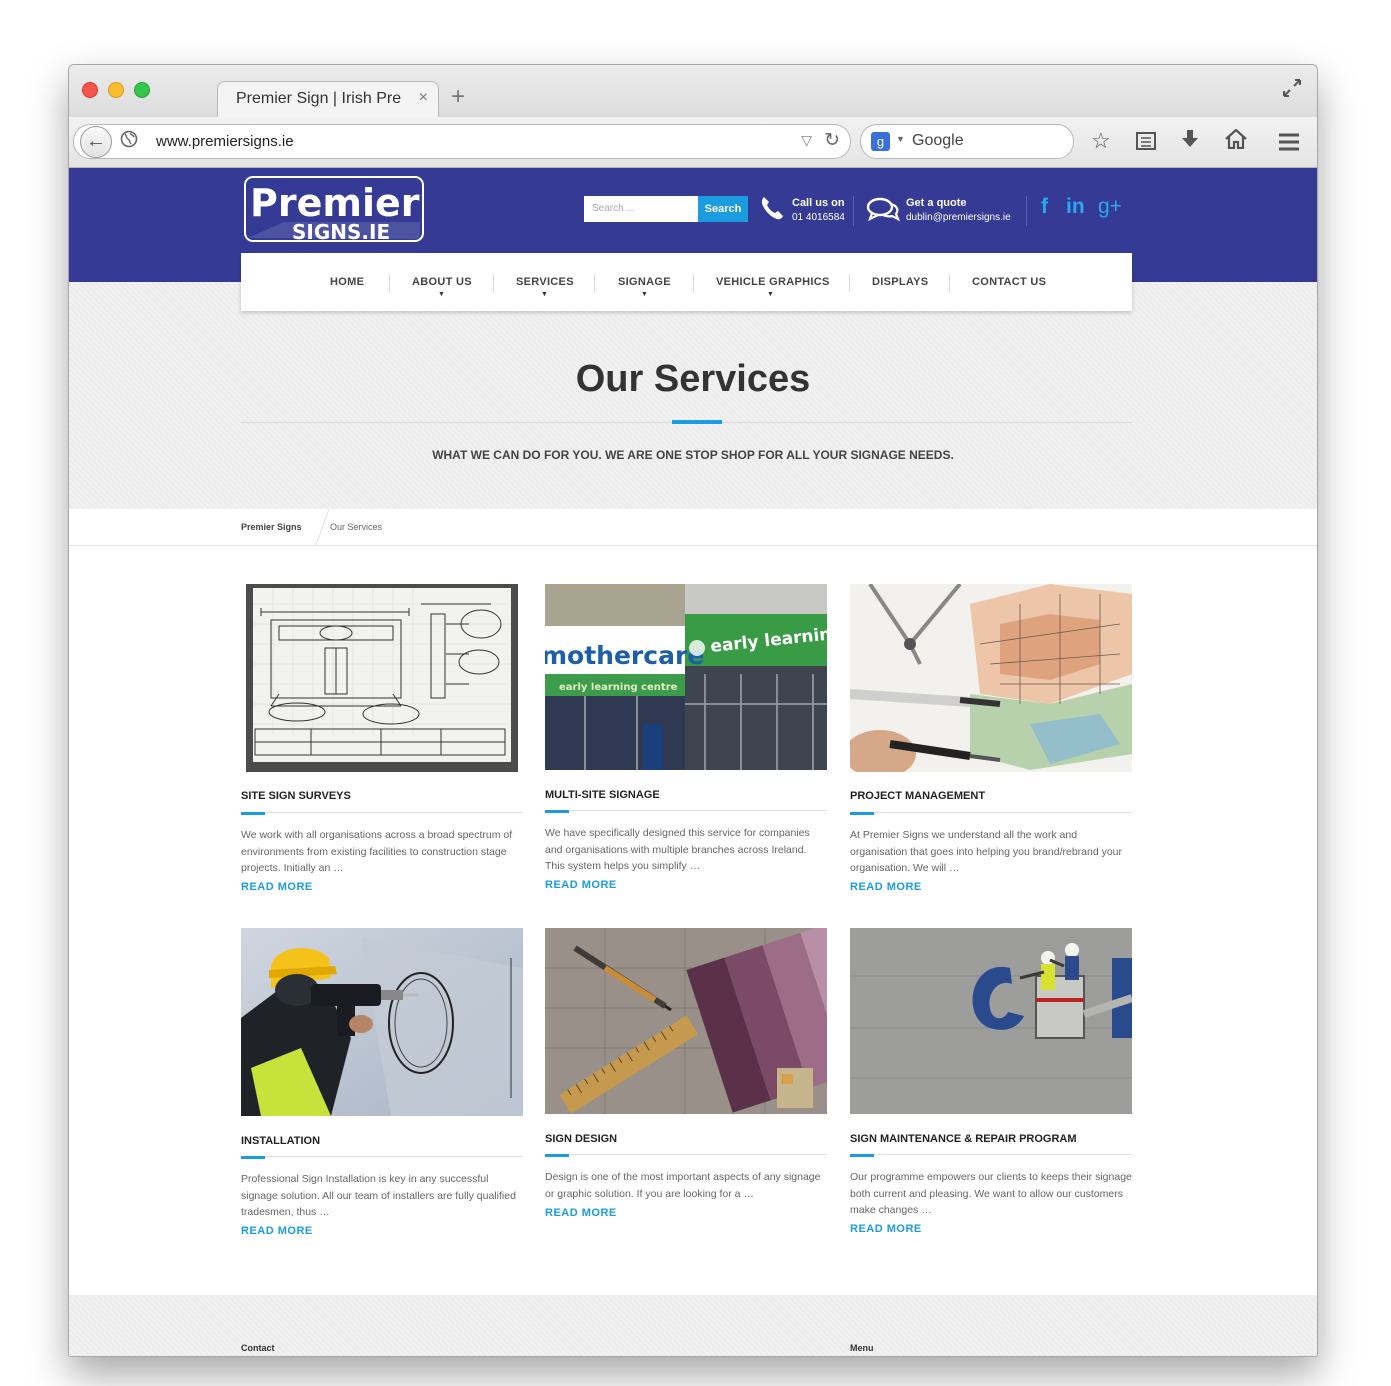 The width and height of the screenshot is (1391, 1386). What do you see at coordinates (773, 282) in the screenshot?
I see `nav-vehicle-graphics: VEHICLE GRAPHICS` at bounding box center [773, 282].